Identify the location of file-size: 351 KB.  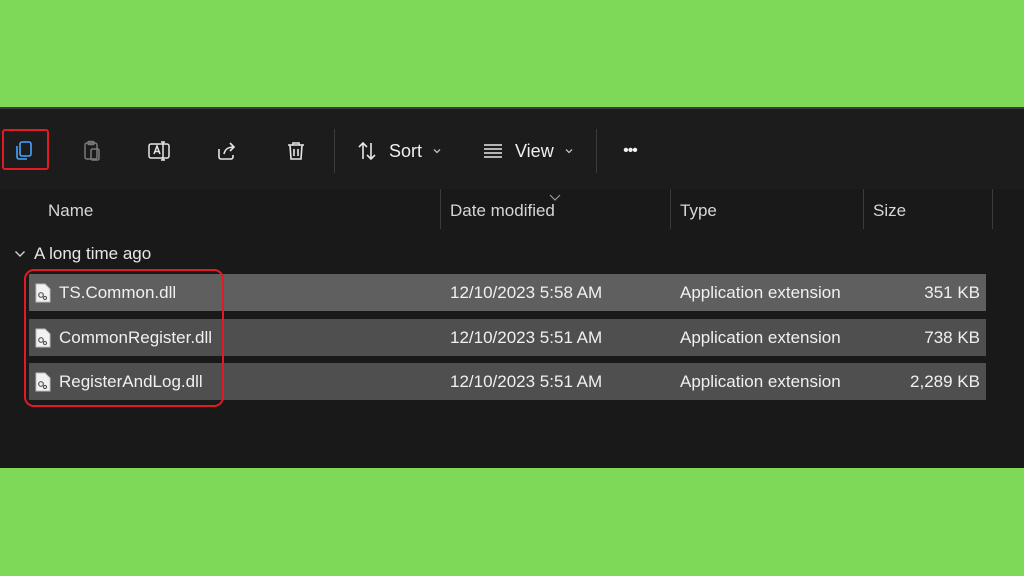
(952, 292).